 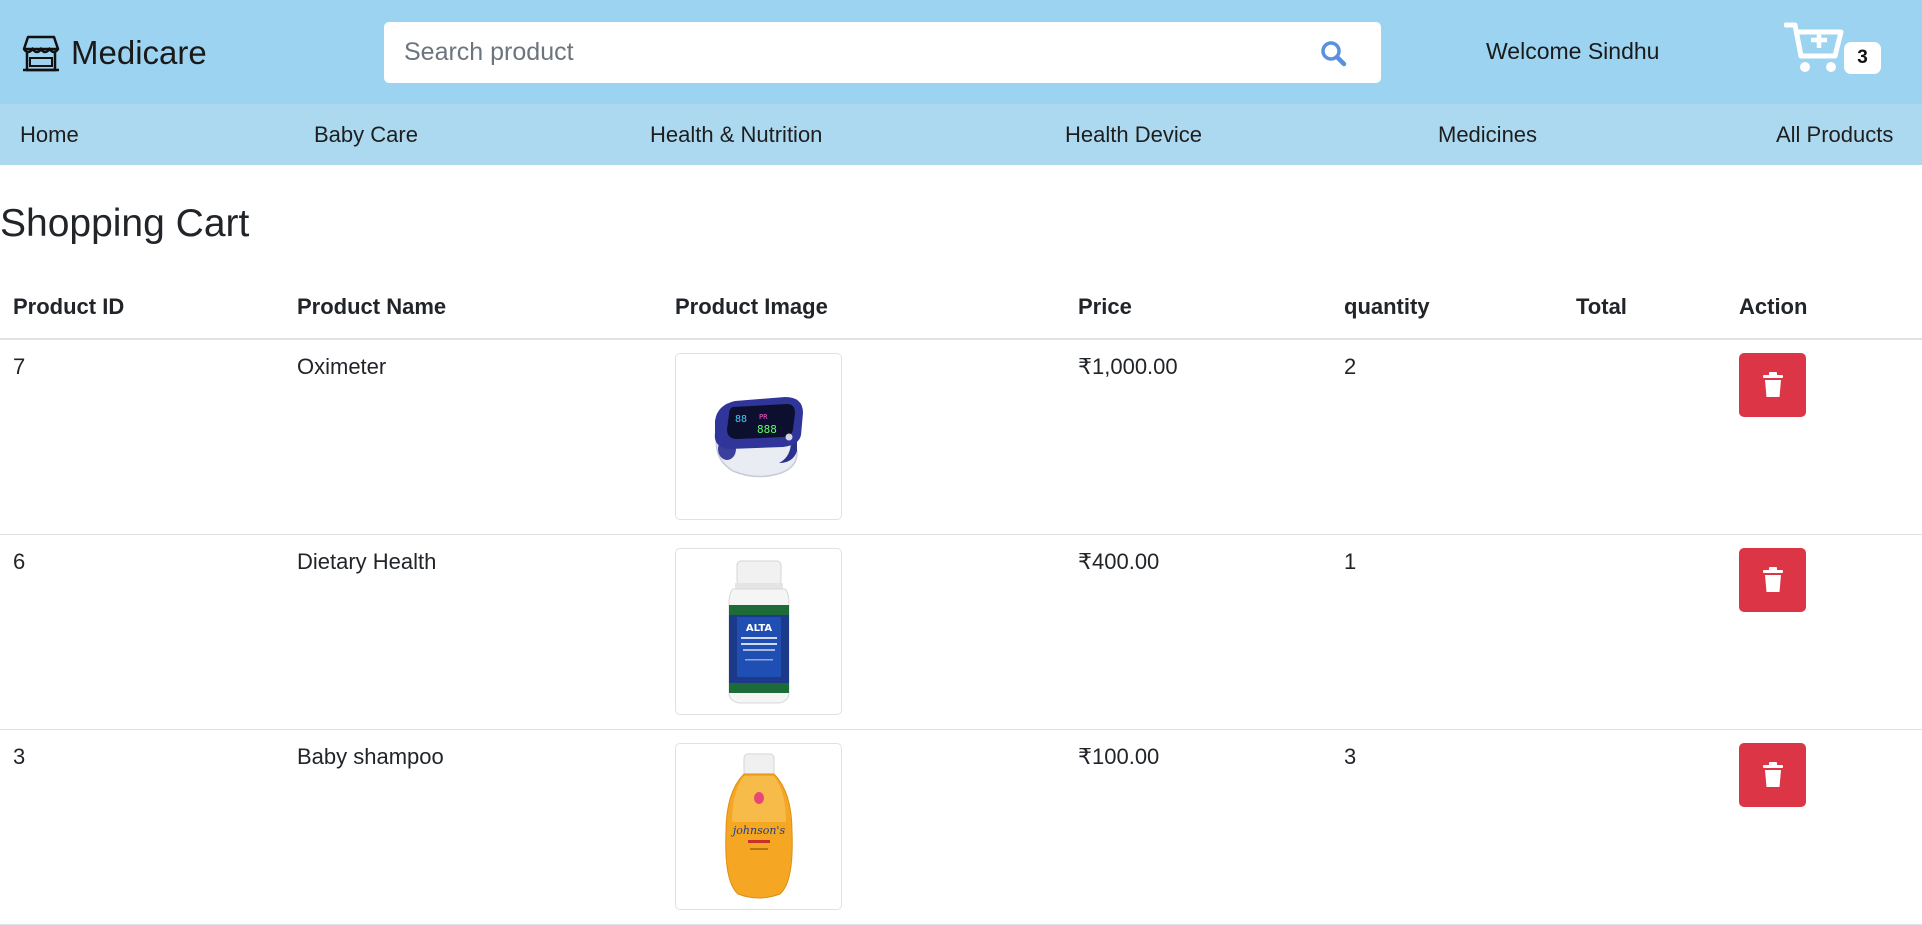 I want to click on nav-item-all-products: All Products, so click(x=1834, y=135).